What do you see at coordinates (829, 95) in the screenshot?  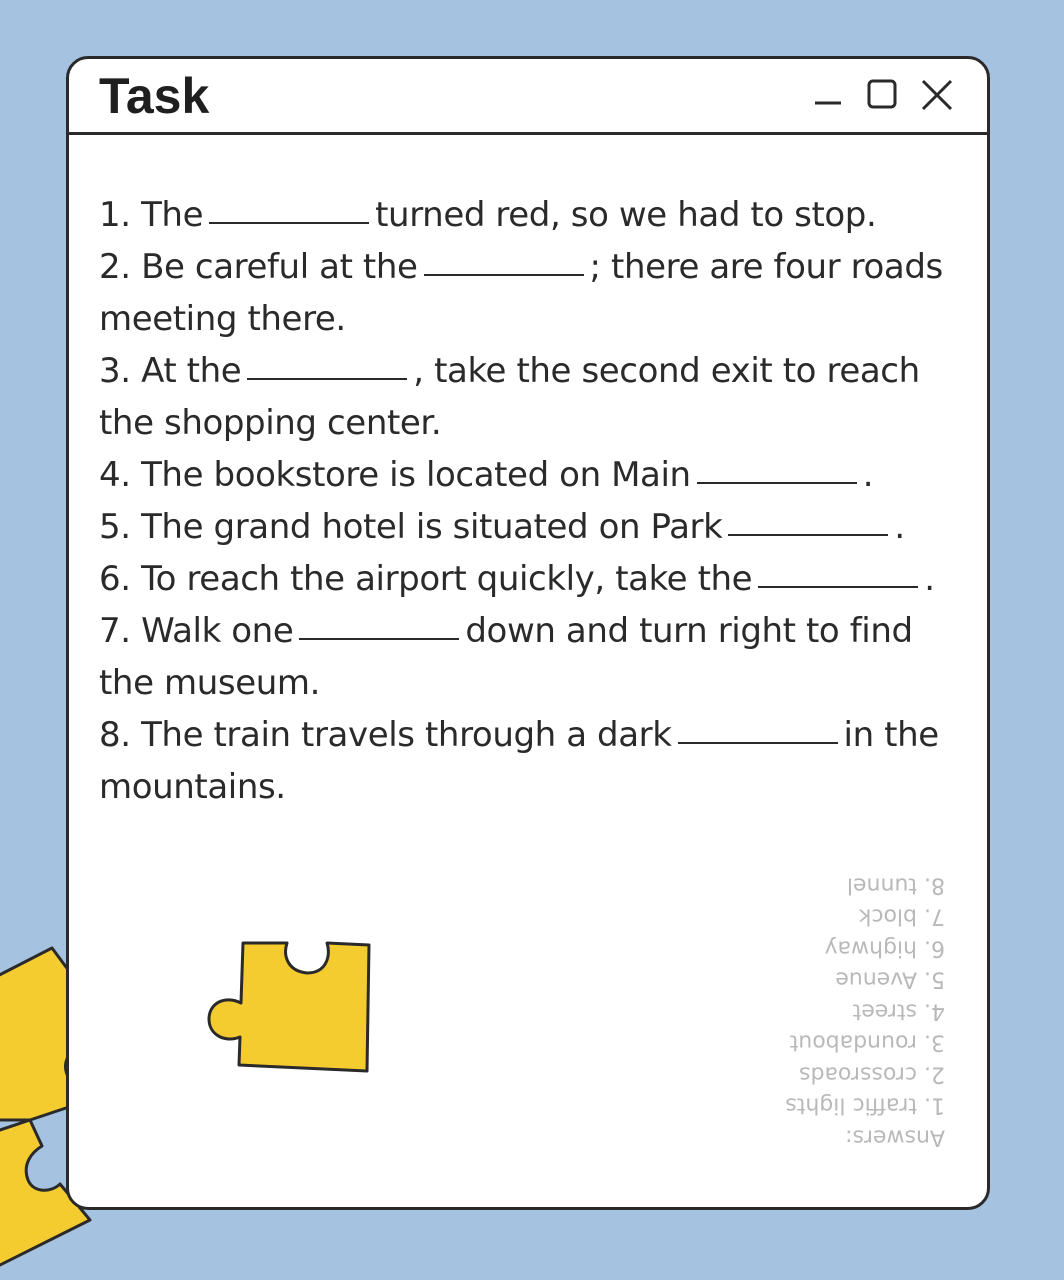 I see `minimize-icon` at bounding box center [829, 95].